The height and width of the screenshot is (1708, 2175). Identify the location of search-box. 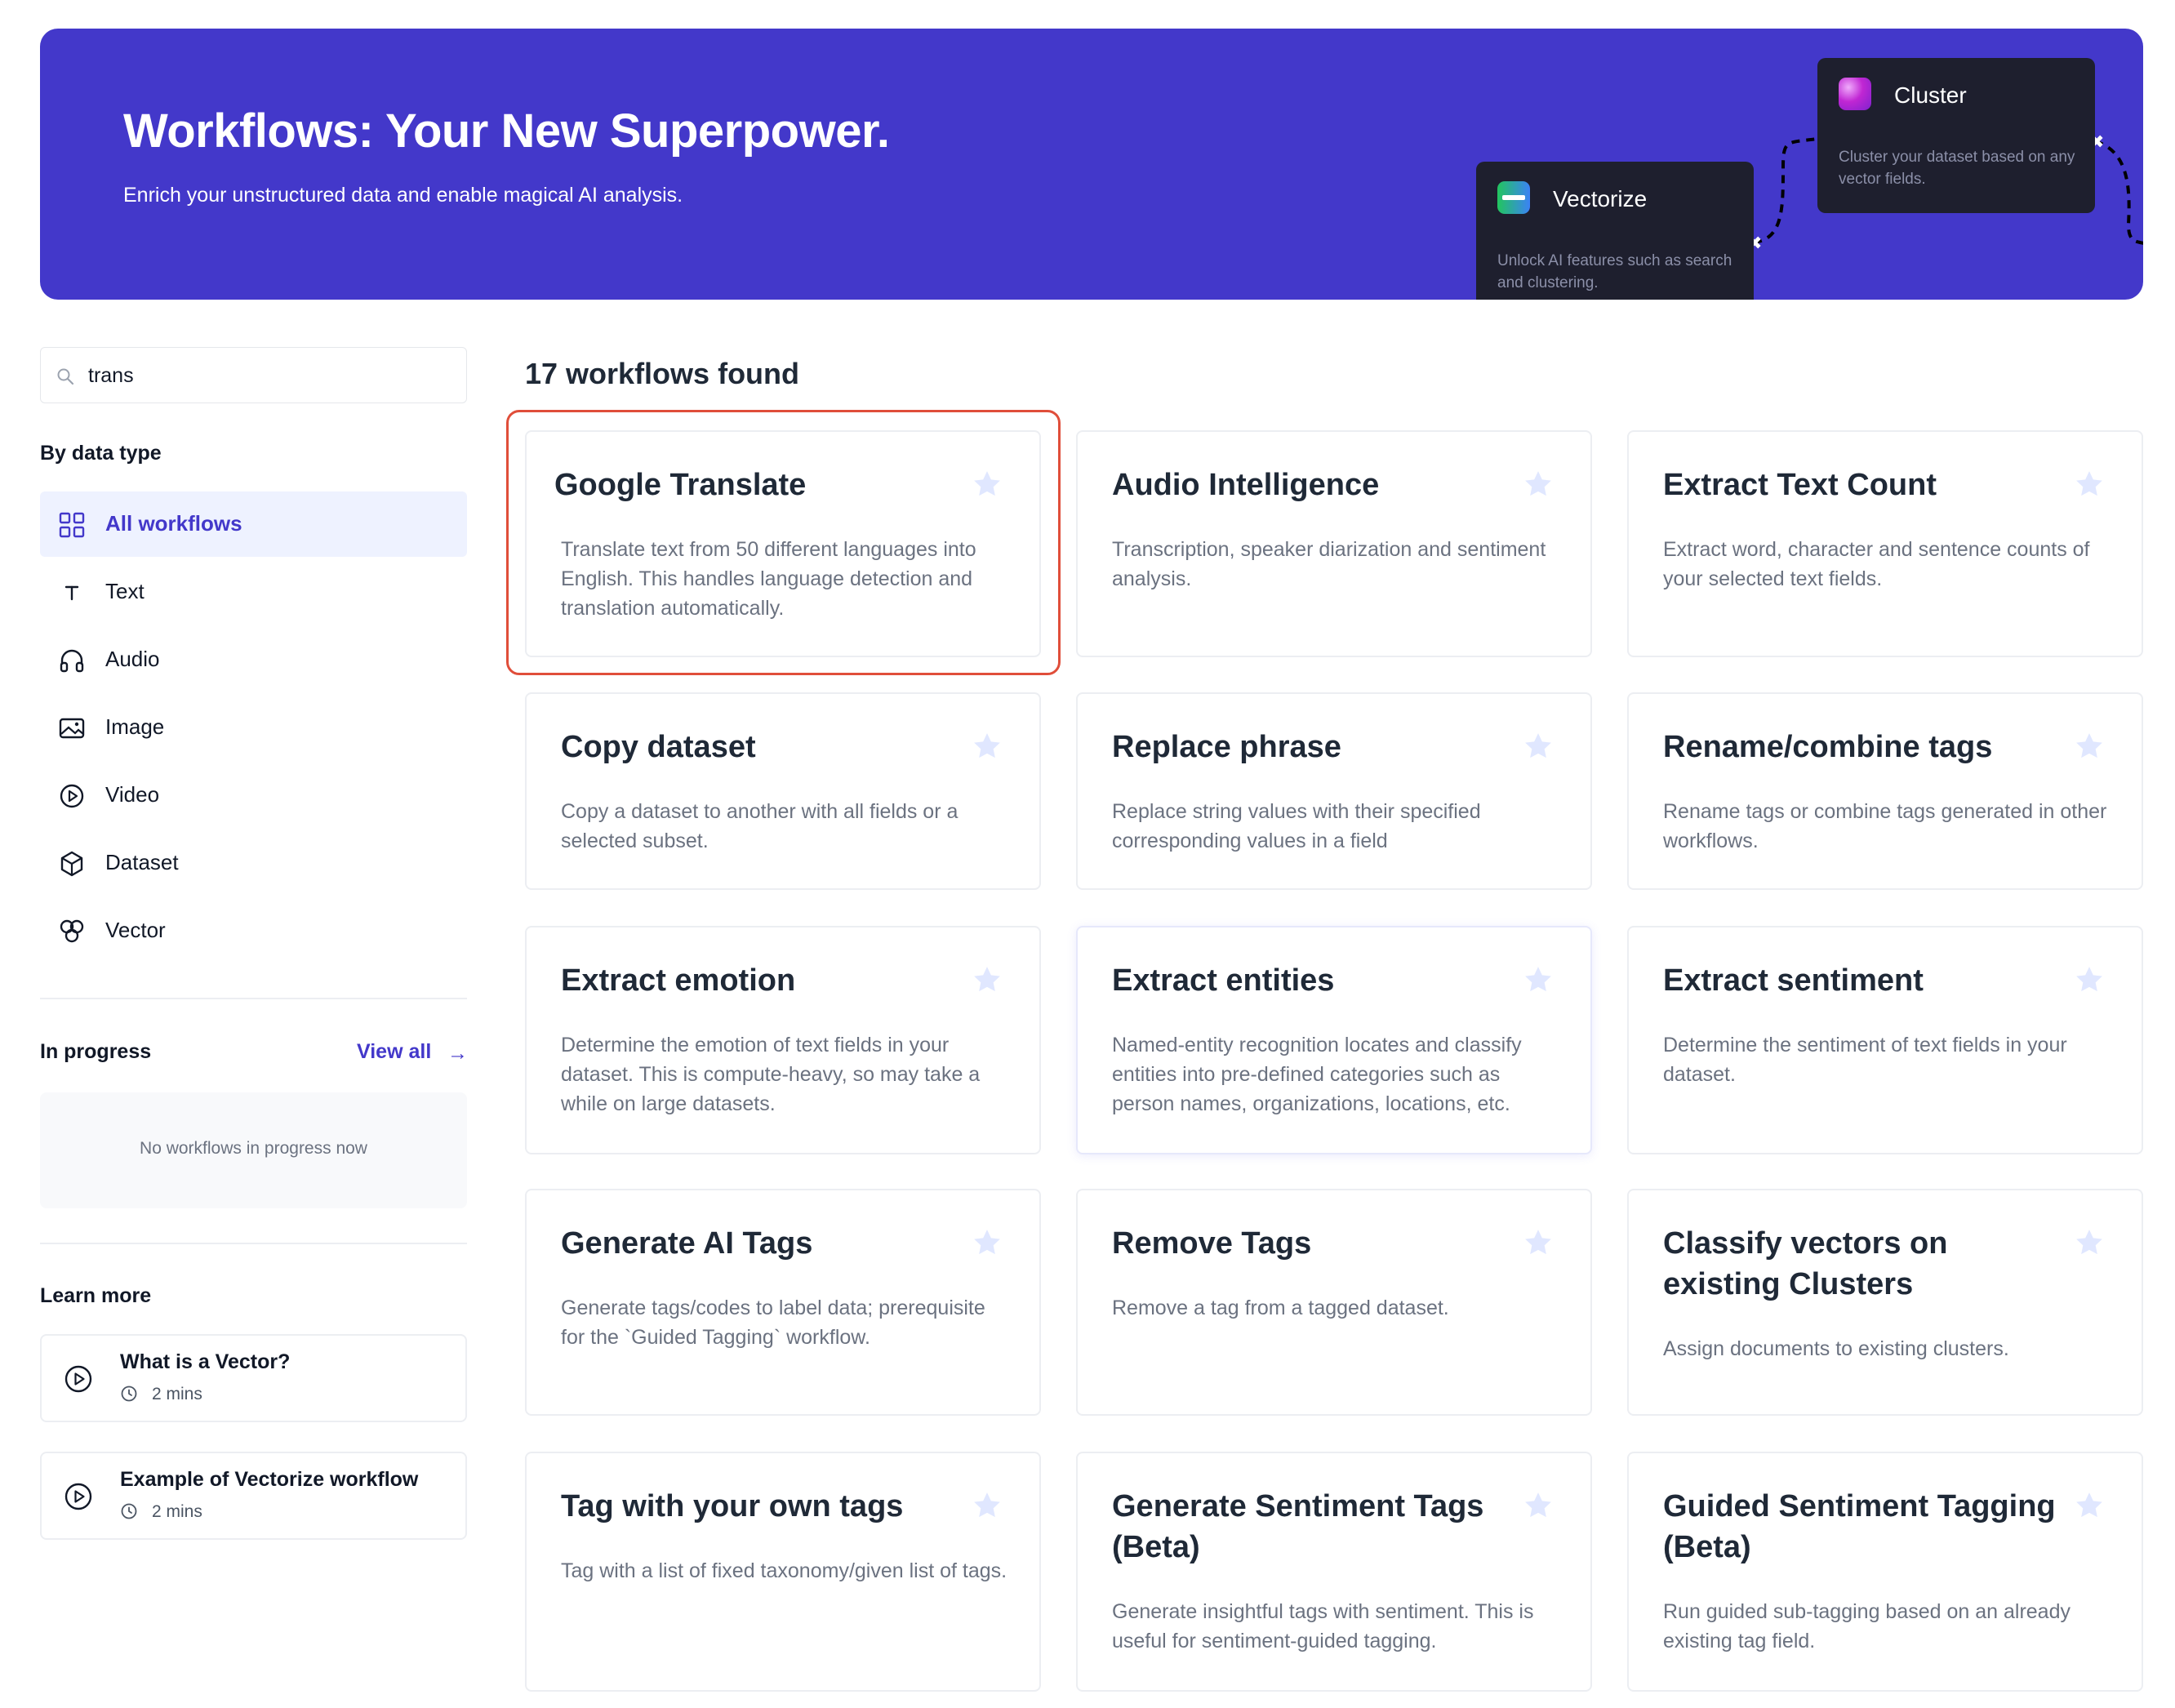
(253, 375).